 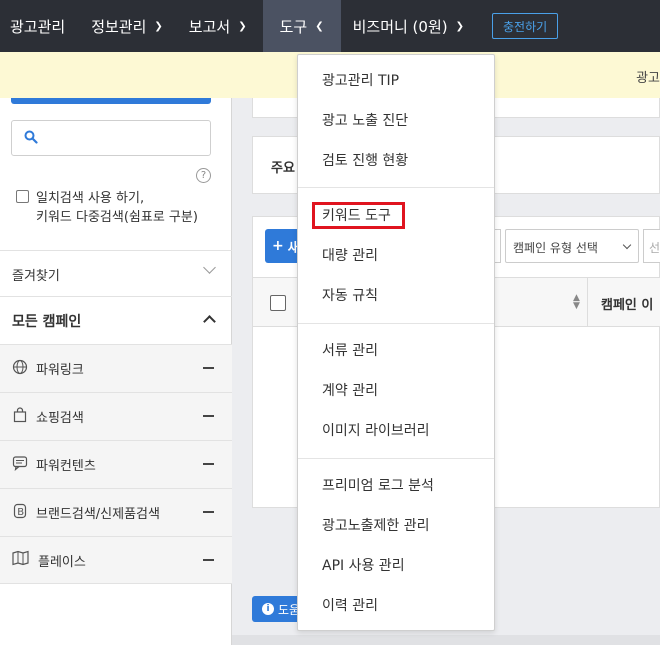 I want to click on menu-item-review-status: 검토 진행 현황, so click(x=396, y=160).